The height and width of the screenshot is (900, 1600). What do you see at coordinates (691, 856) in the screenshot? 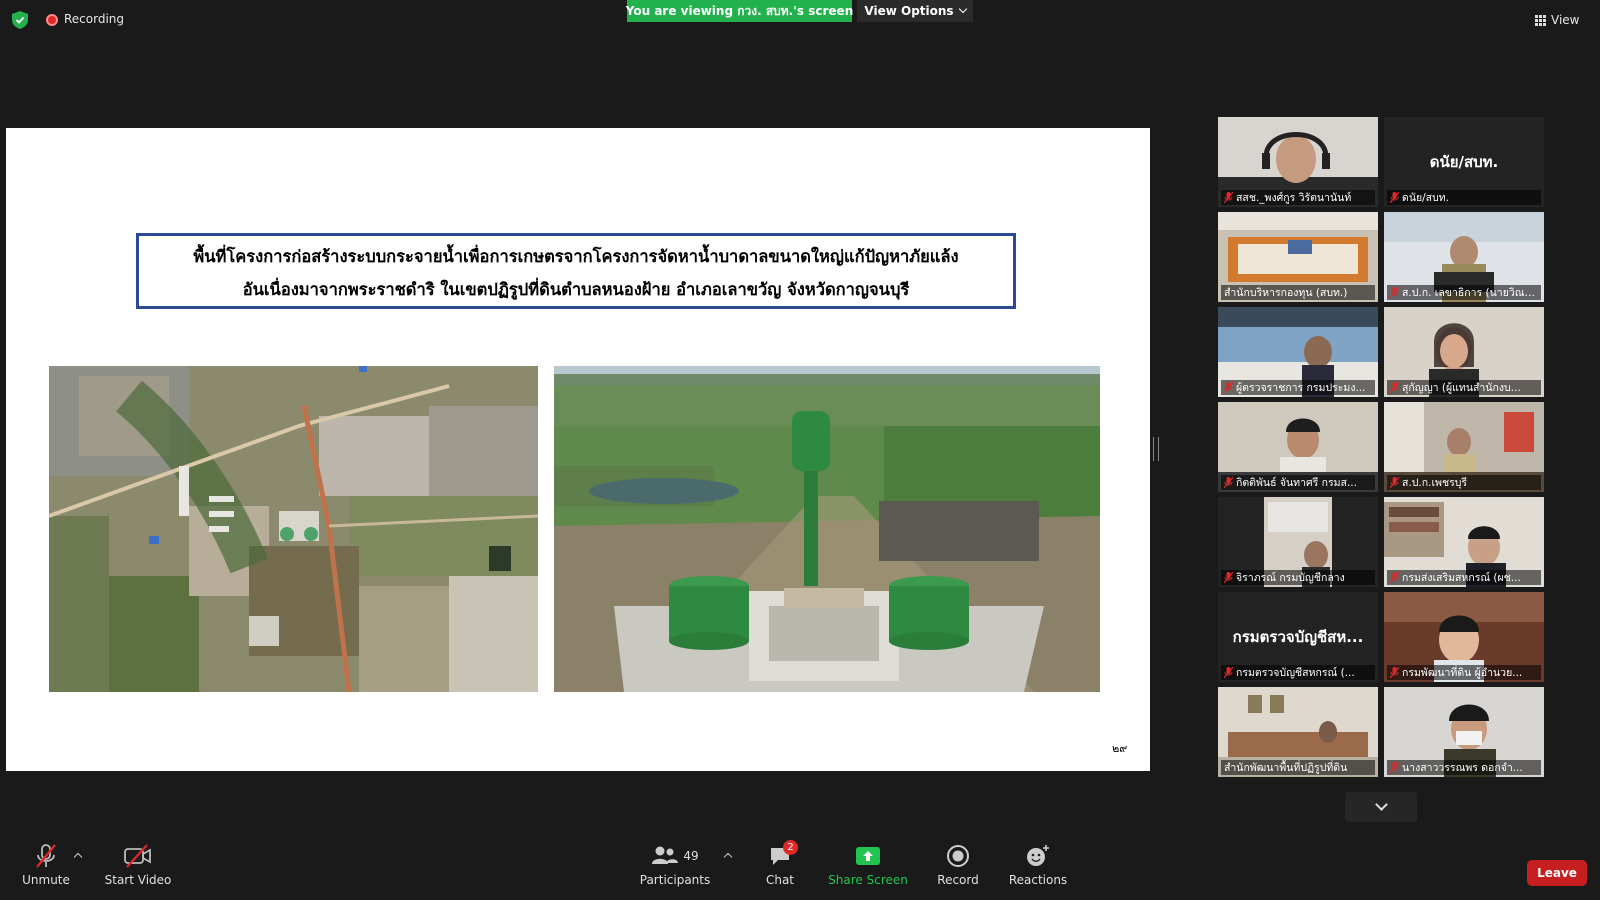
I see `participants-count: 49` at bounding box center [691, 856].